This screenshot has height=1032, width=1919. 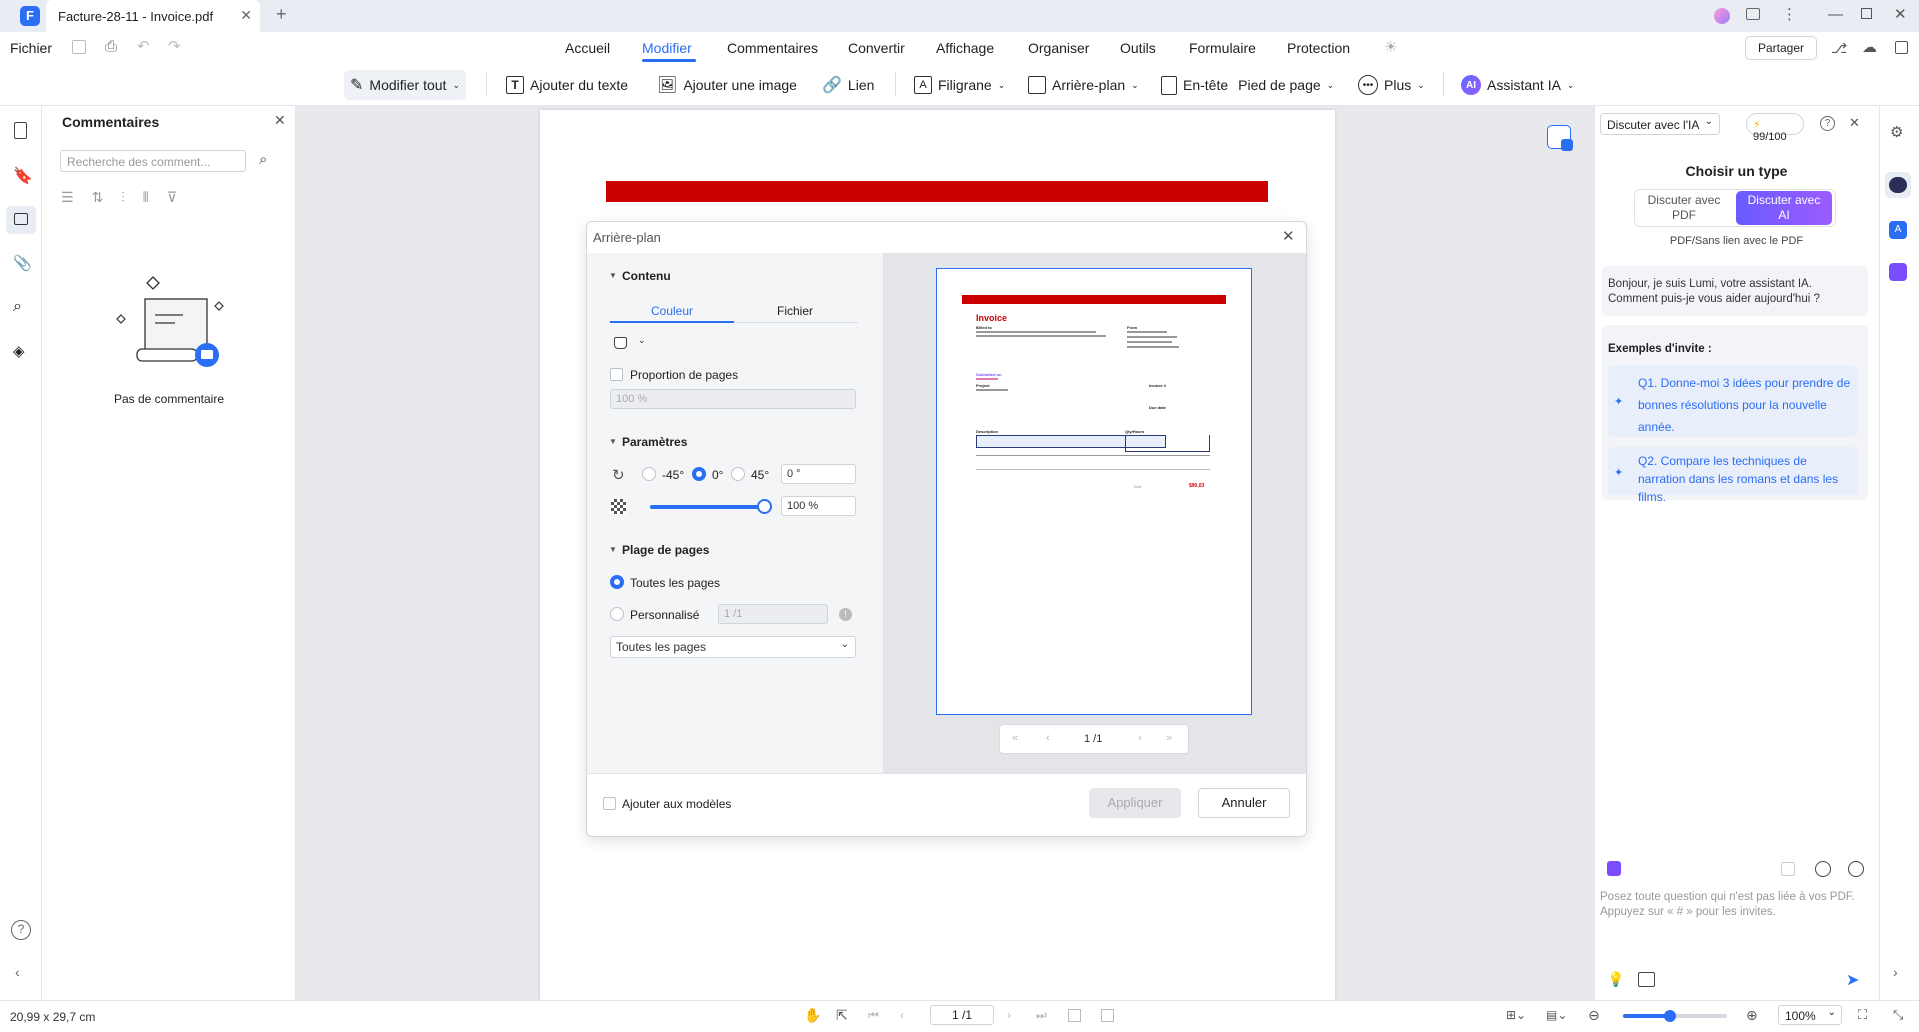 I want to click on tab-file: Fichier, so click(x=795, y=311).